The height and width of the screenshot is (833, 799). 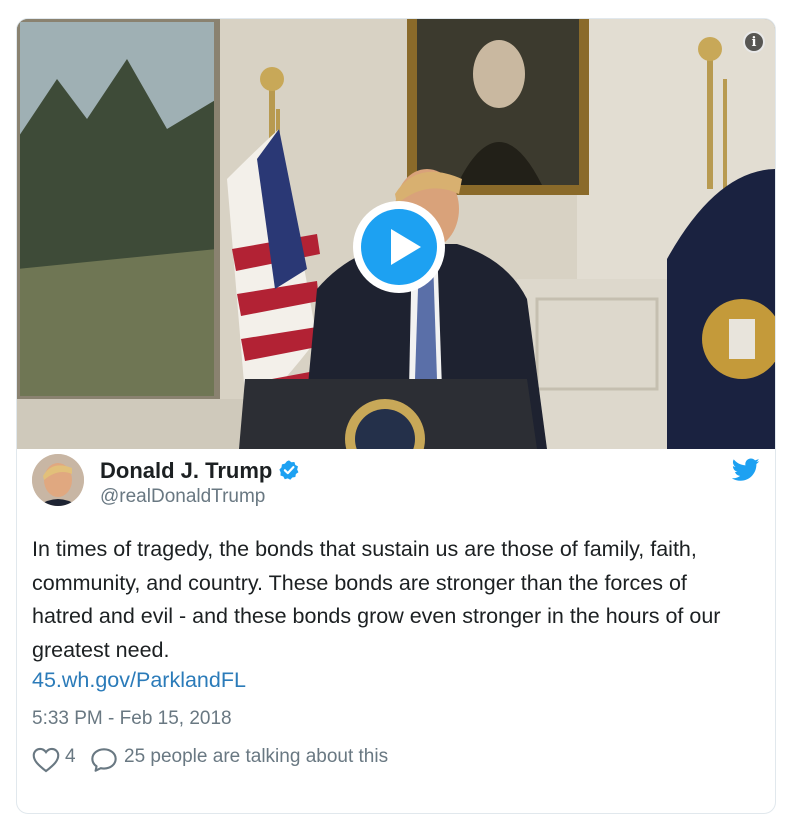 I want to click on avatar, so click(x=58, y=480).